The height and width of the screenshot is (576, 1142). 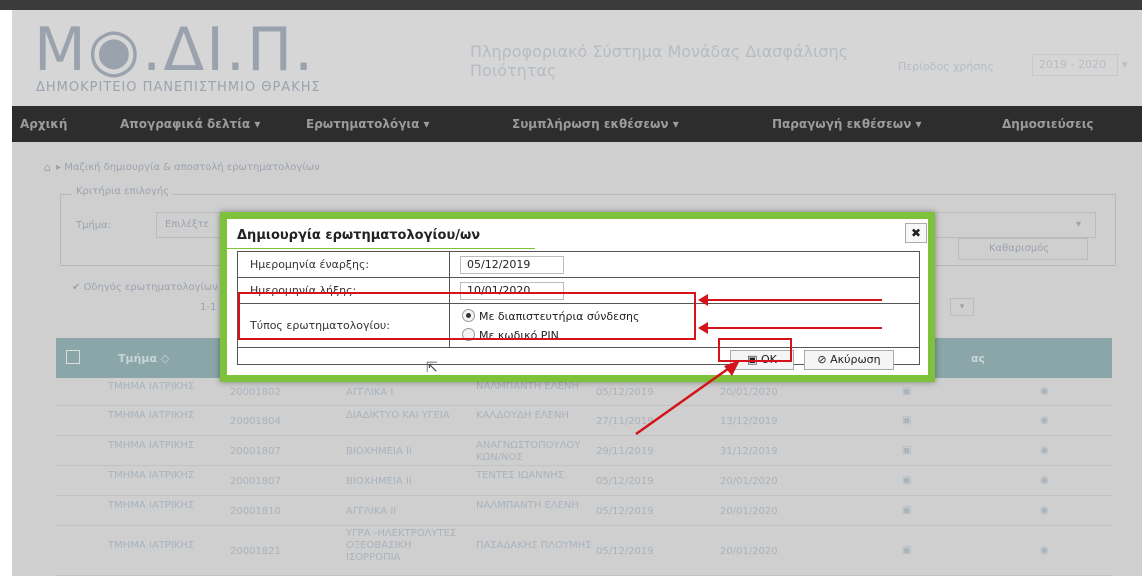 I want to click on logo: Μ◉.ΔΙ.Π., so click(x=174, y=50).